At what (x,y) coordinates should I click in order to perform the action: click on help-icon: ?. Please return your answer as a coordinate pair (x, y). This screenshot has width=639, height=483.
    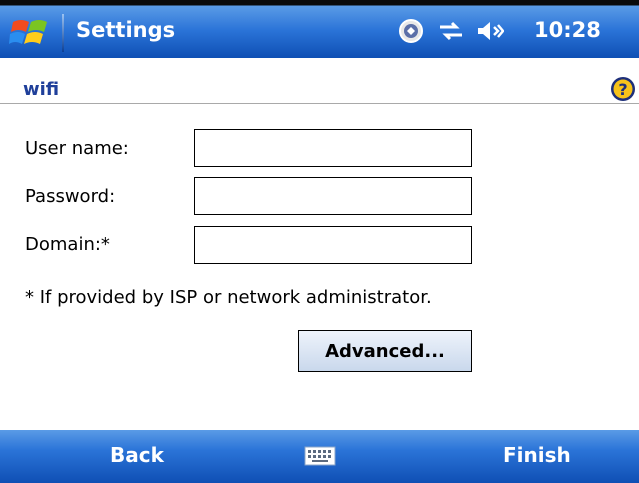
    Looking at the image, I should click on (623, 91).